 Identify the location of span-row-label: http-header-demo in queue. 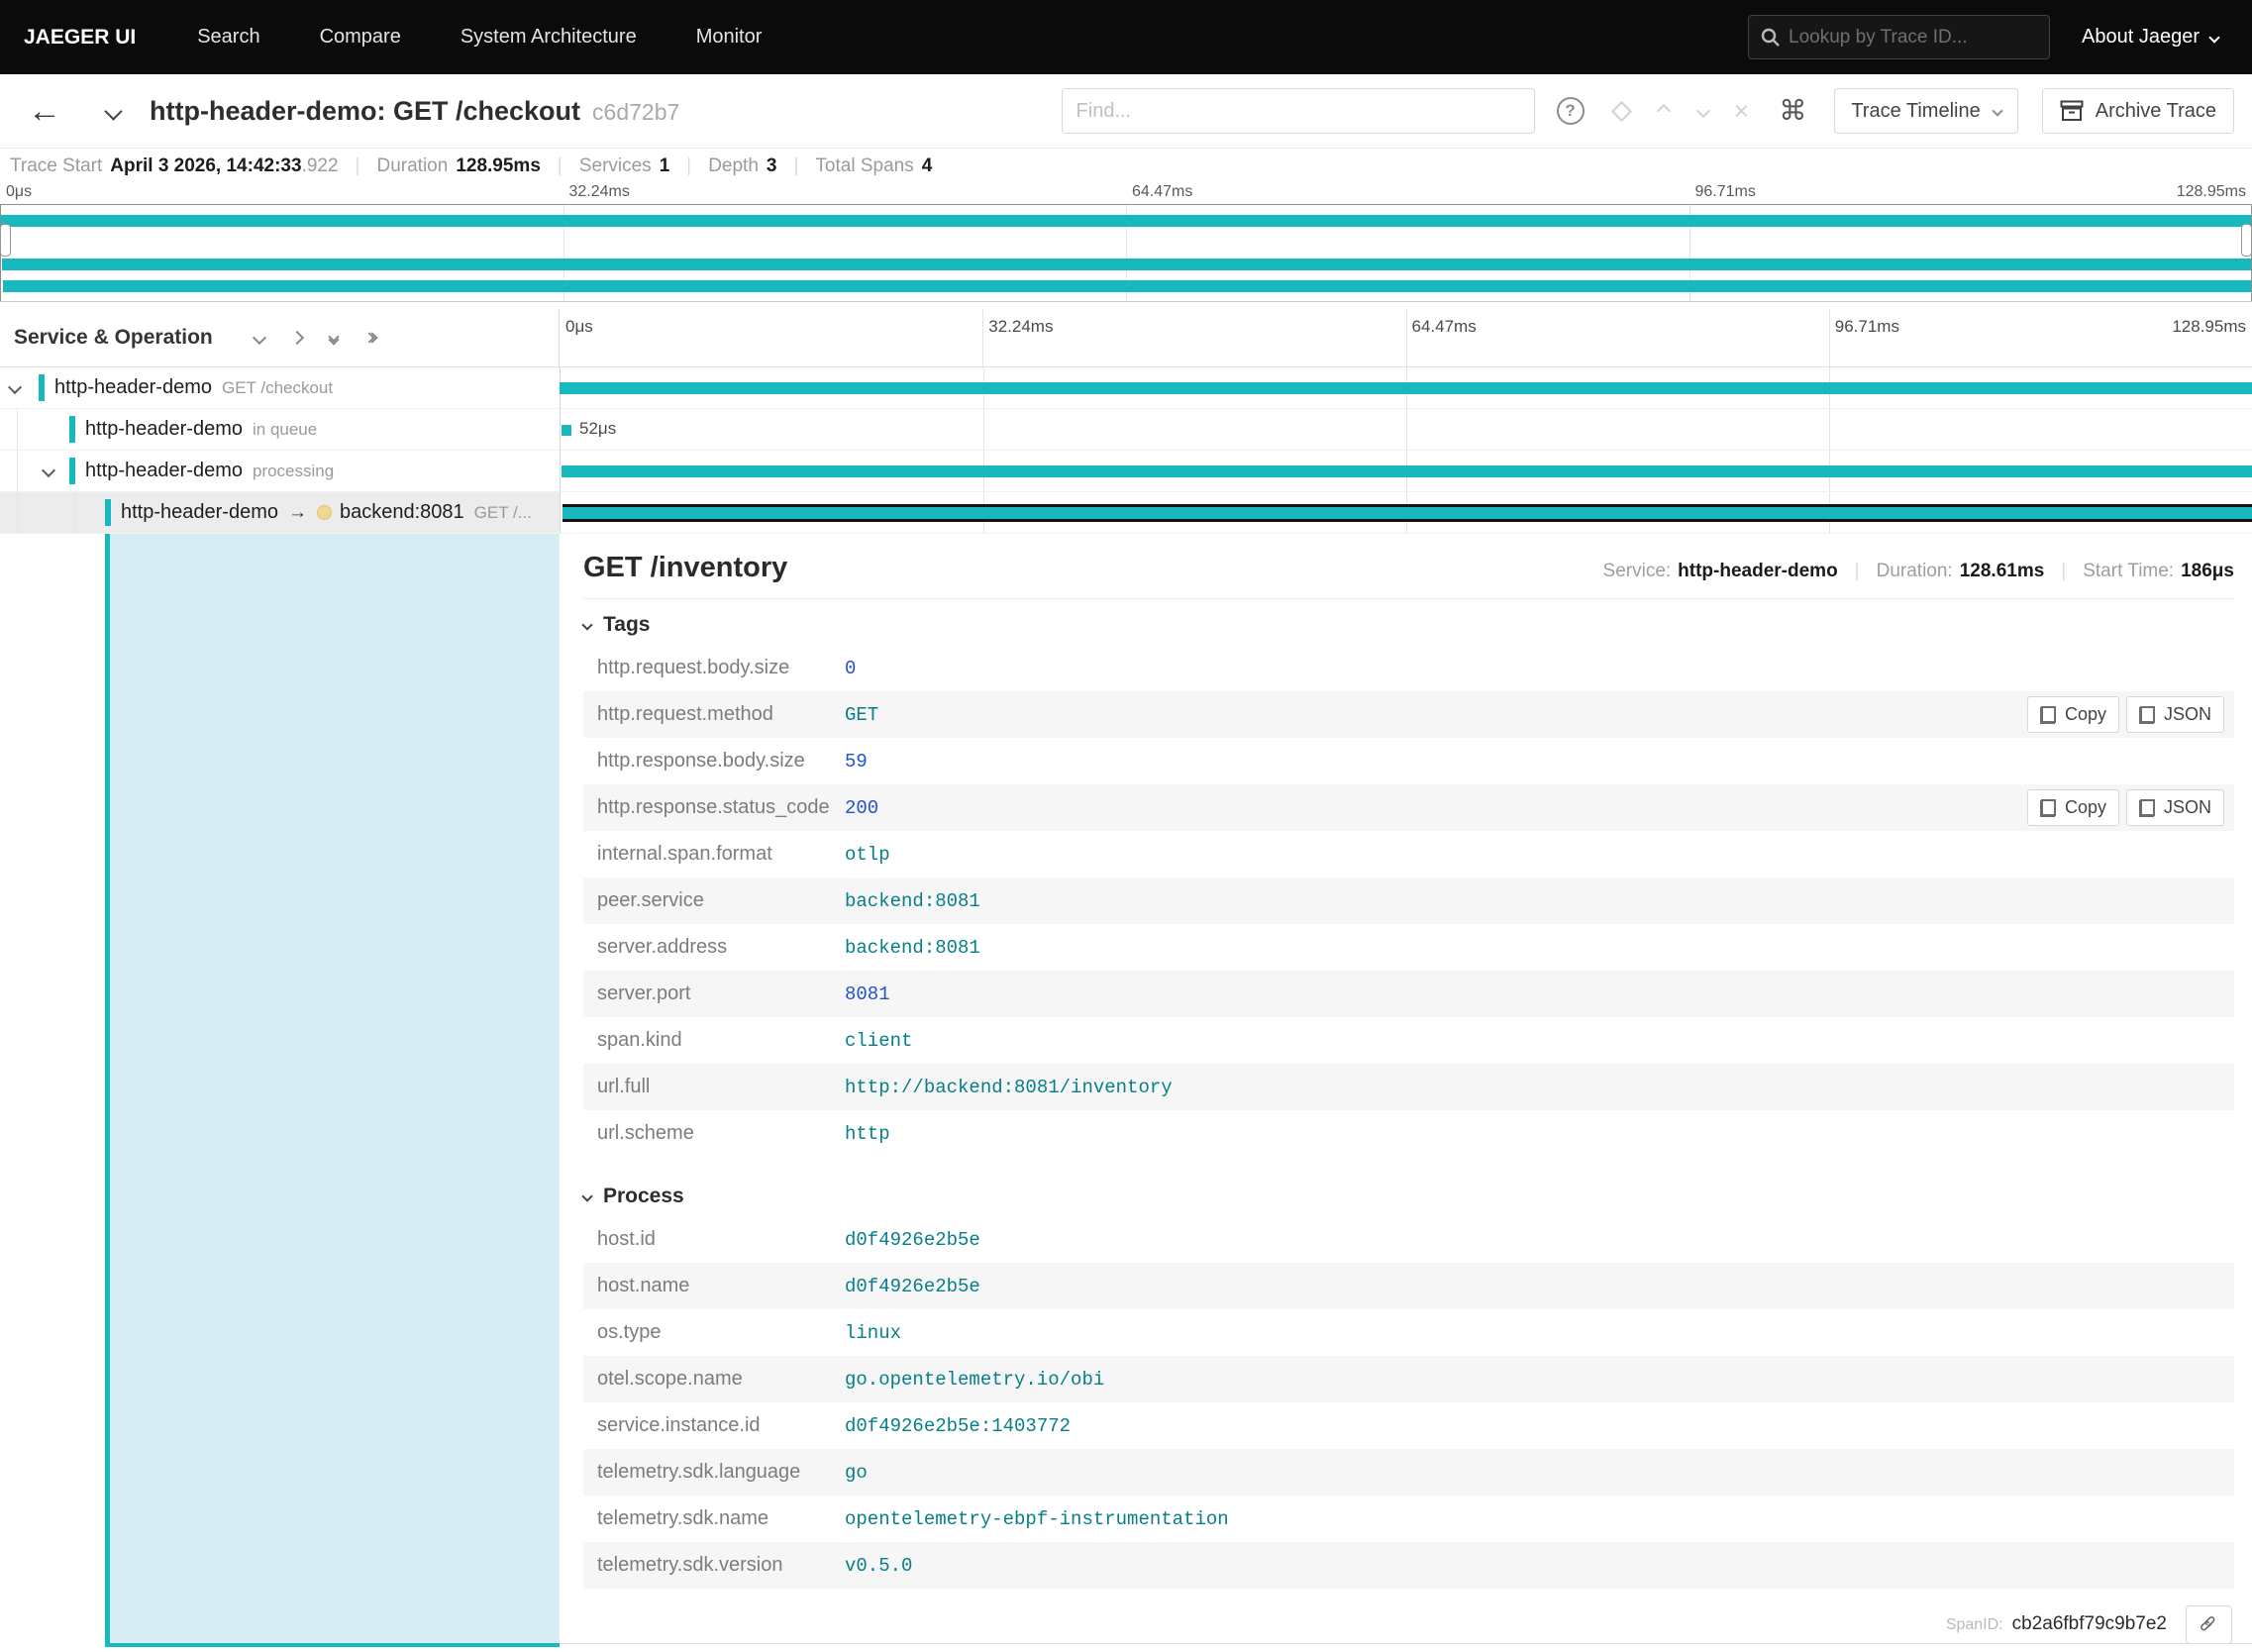
(280, 429).